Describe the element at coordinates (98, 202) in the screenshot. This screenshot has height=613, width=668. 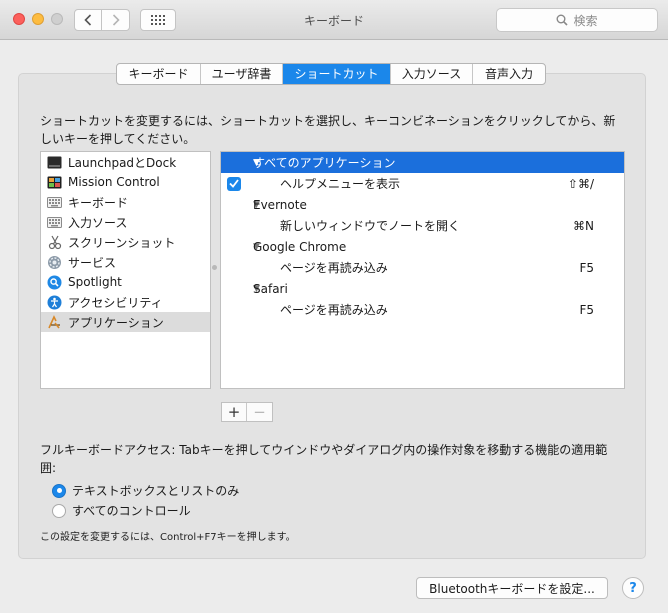
I see `category-label: キーボード` at that location.